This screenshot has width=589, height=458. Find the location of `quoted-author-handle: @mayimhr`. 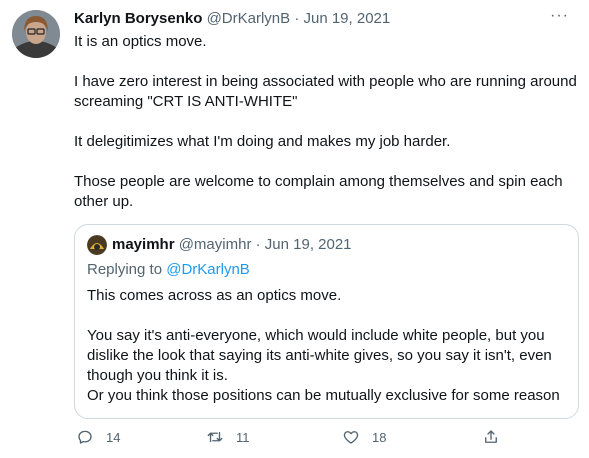

quoted-author-handle: @mayimhr is located at coordinates (215, 244).